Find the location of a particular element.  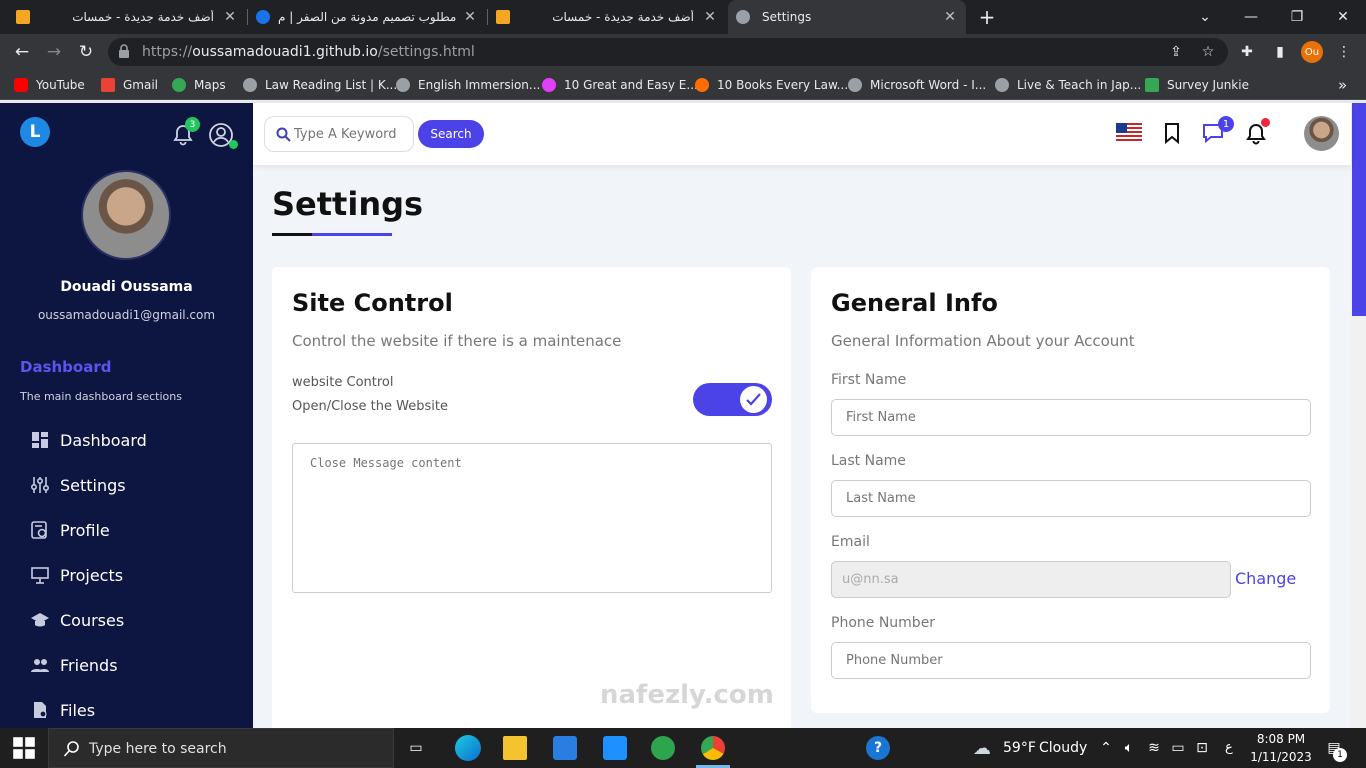

sidebar-item-projects: Projects is located at coordinates (76, 575).